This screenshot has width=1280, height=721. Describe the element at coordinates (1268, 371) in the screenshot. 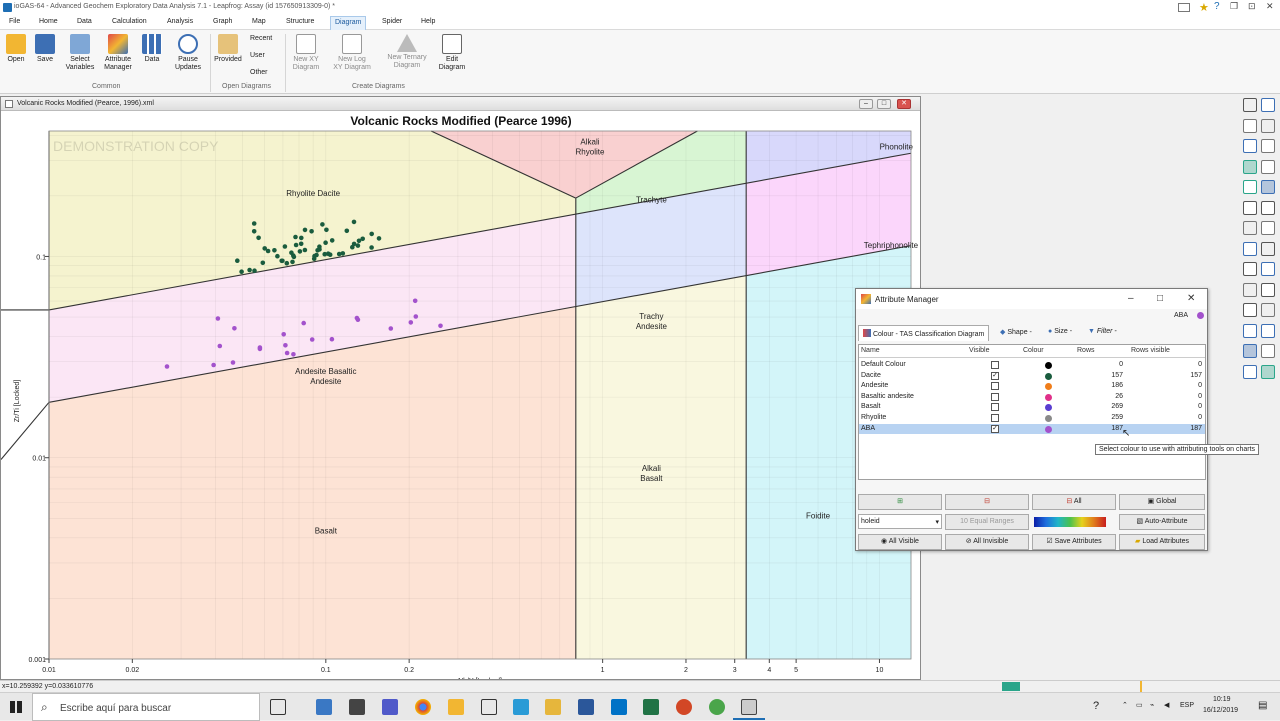

I see `grid-icon` at that location.